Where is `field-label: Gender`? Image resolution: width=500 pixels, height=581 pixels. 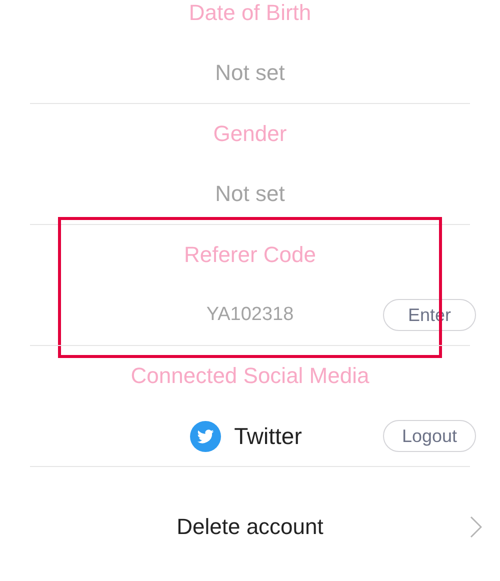 field-label: Gender is located at coordinates (250, 134).